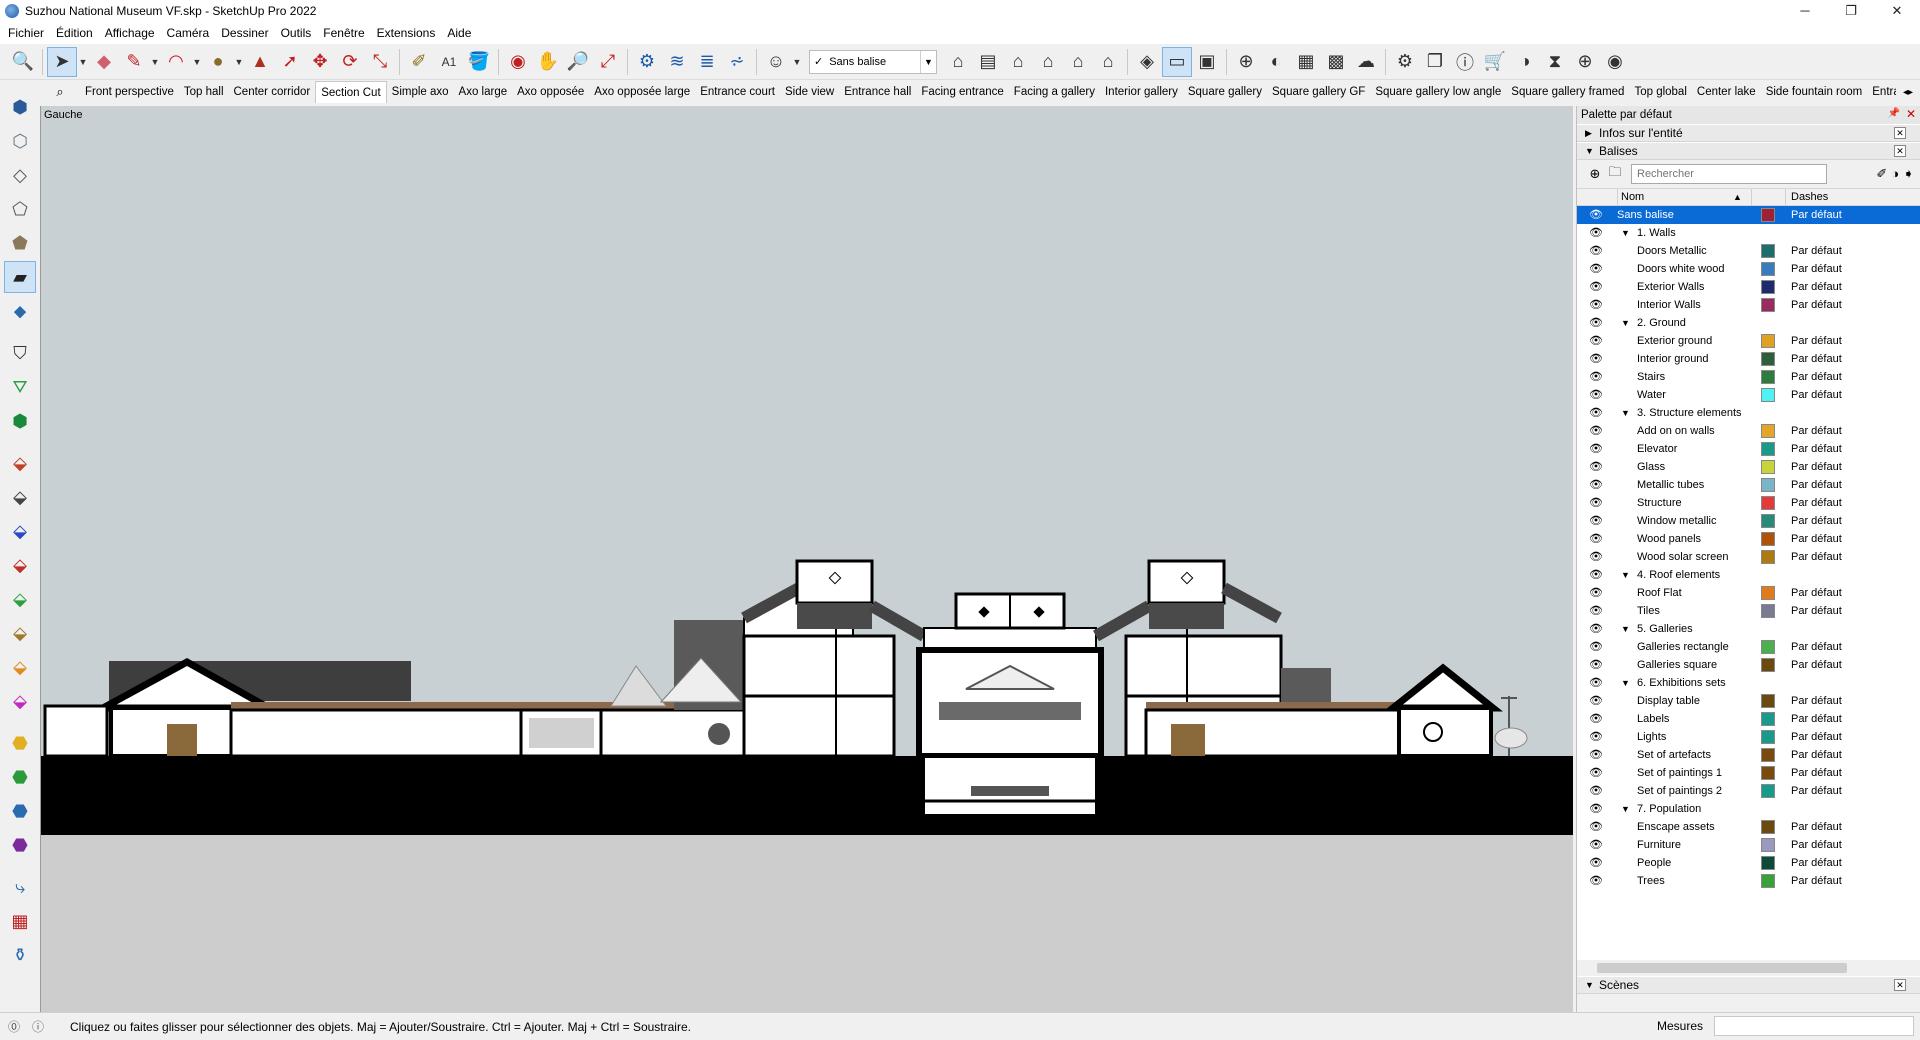 The width and height of the screenshot is (1920, 1040). Describe the element at coordinates (14, 1027) in the screenshot. I see `geolocation-icon: ⓪` at that location.